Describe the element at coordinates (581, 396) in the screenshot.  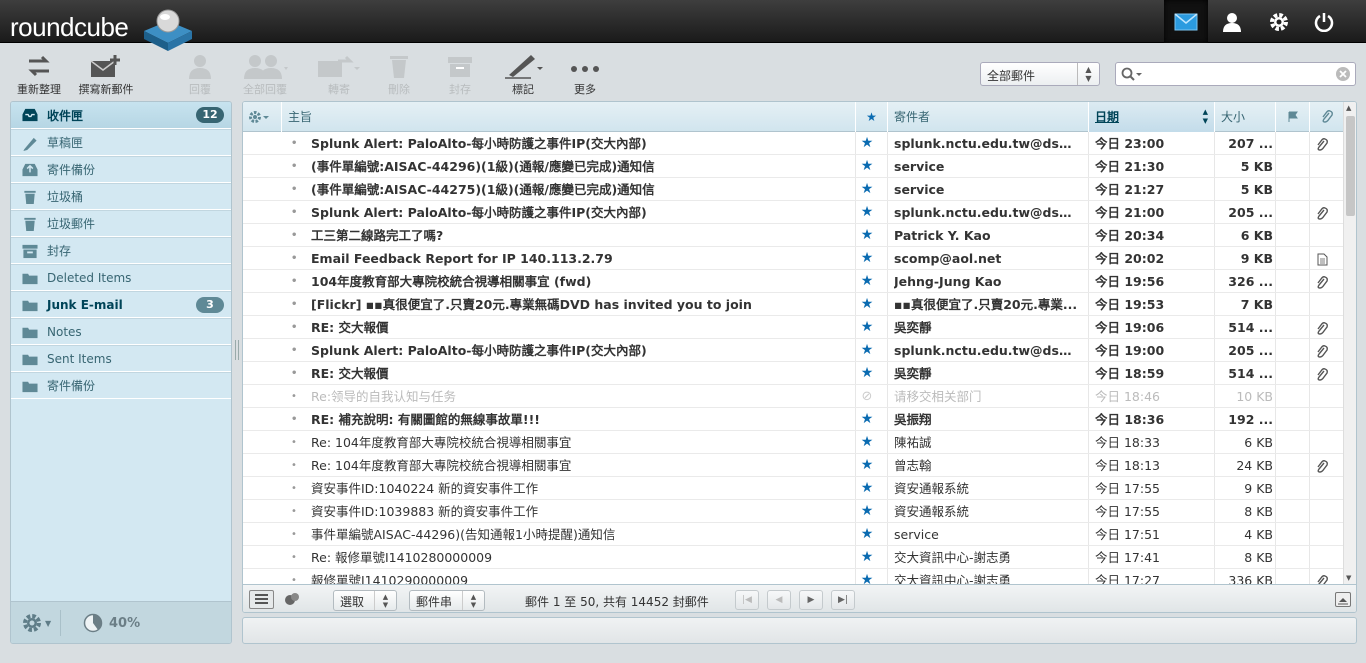
I see `message-subject: Re:领导的自我认知与任务` at that location.